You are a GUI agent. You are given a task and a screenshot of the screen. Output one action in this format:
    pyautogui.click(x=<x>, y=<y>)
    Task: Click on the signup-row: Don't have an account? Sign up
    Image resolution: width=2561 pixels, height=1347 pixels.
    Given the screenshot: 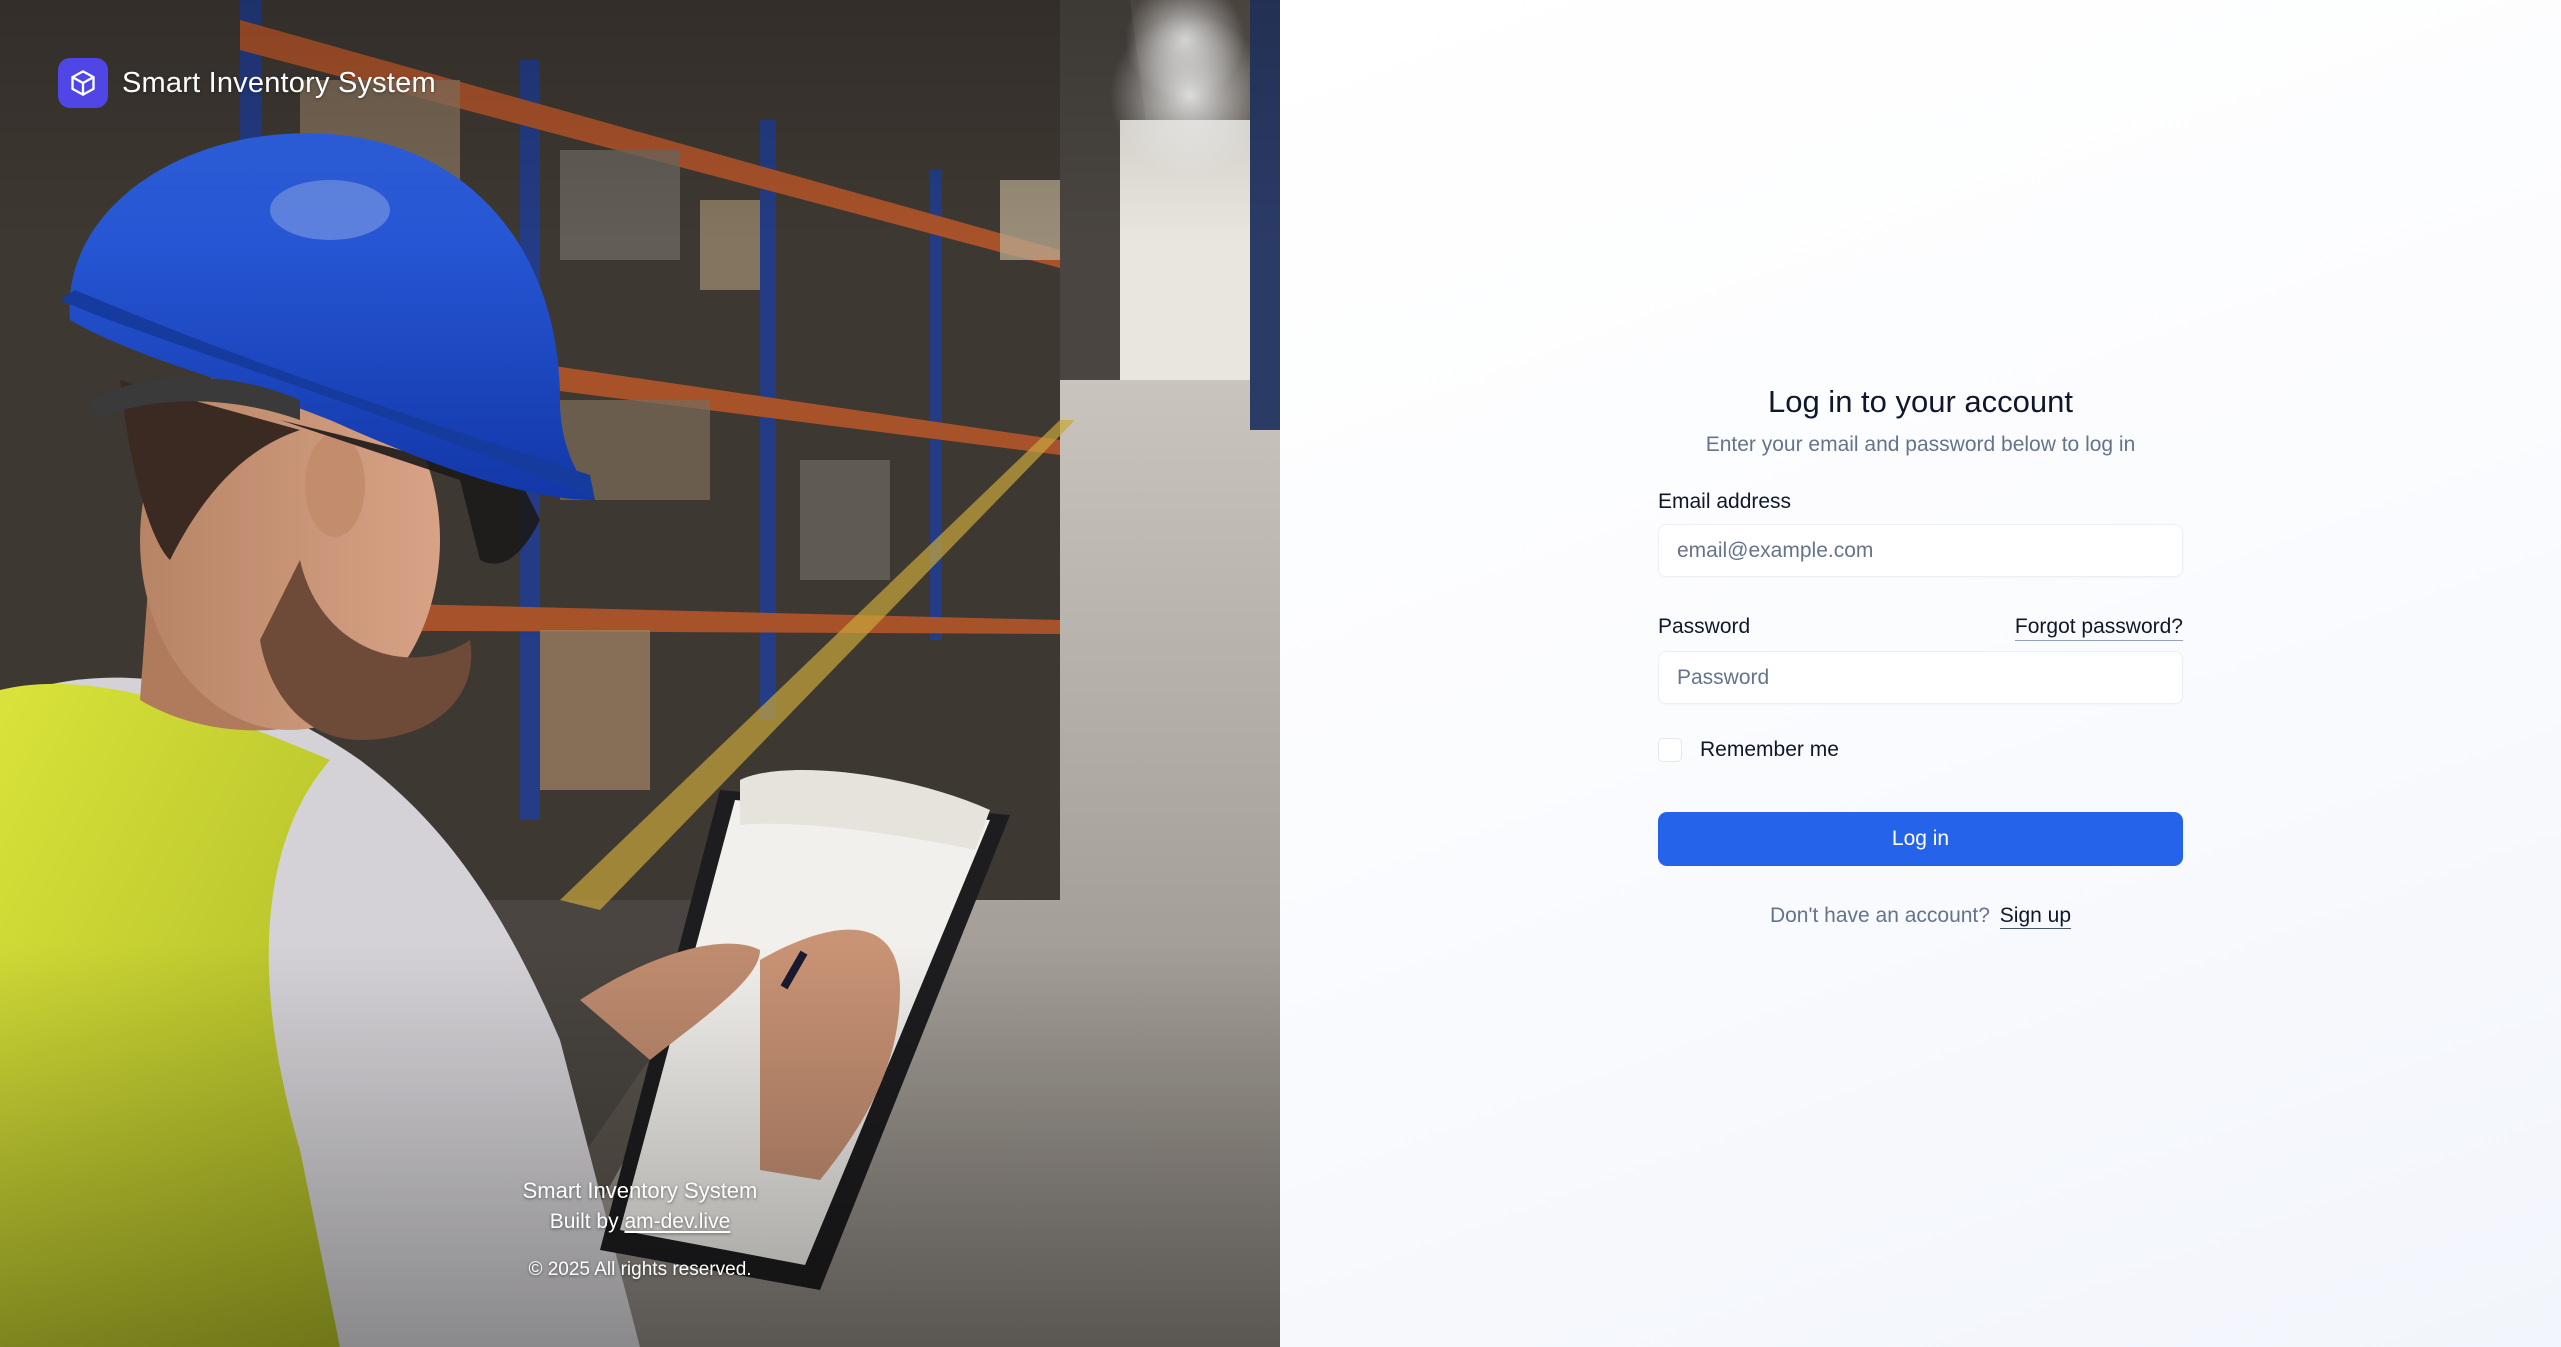 What is the action you would take?
    pyautogui.click(x=1920, y=916)
    